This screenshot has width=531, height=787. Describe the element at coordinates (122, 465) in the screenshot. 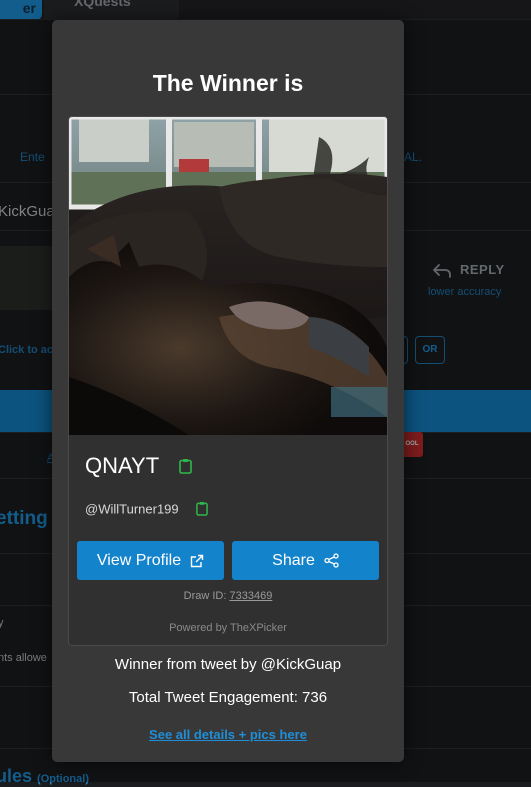

I see `winner-name-text: QNAYT` at that location.